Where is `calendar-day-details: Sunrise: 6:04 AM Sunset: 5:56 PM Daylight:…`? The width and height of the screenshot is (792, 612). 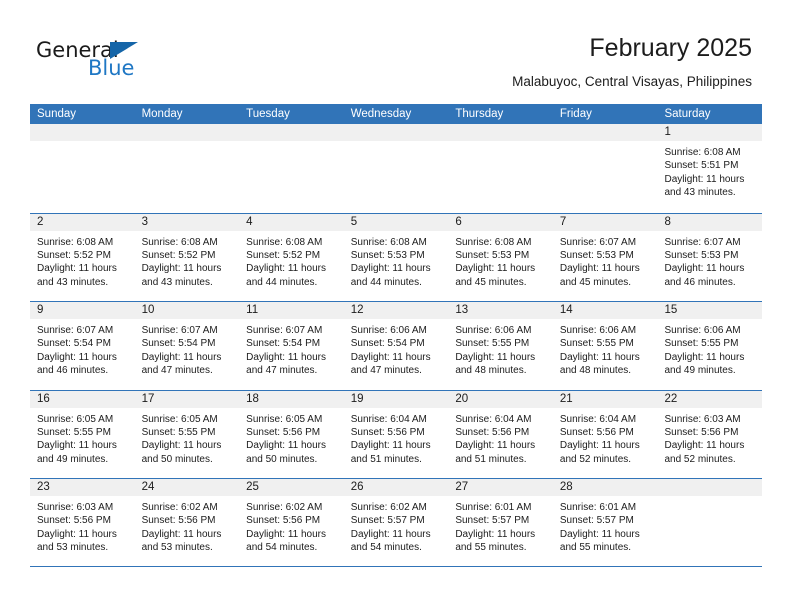 calendar-day-details: Sunrise: 6:04 AM Sunset: 5:56 PM Daylight:… is located at coordinates (396, 437).